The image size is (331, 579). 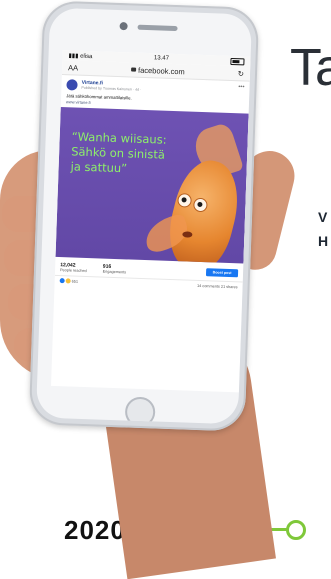 I want to click on signal-icon: ▮▮▮, so click(x=73, y=56).